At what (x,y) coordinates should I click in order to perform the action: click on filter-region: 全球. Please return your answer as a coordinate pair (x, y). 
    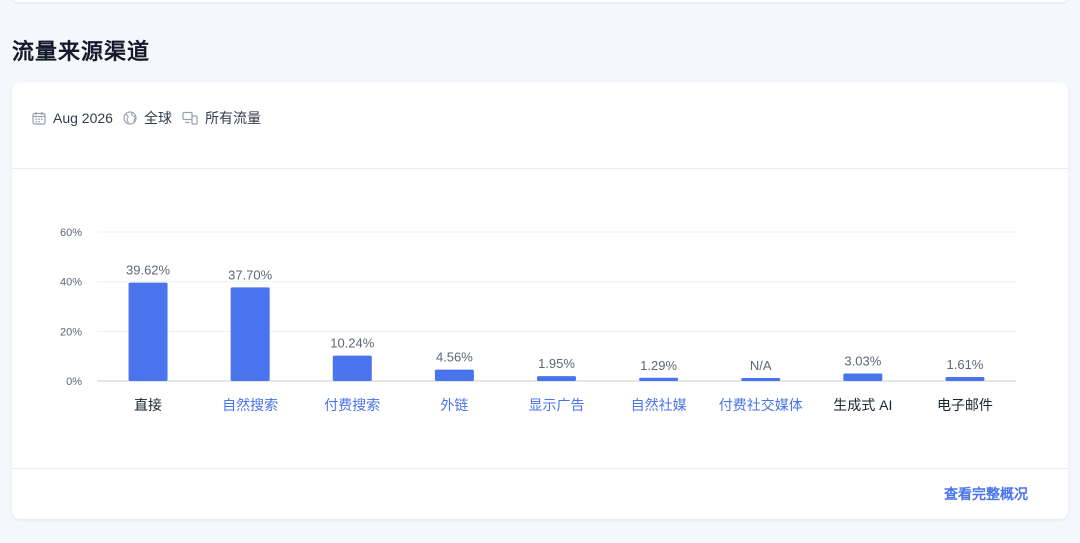
    Looking at the image, I should click on (147, 118).